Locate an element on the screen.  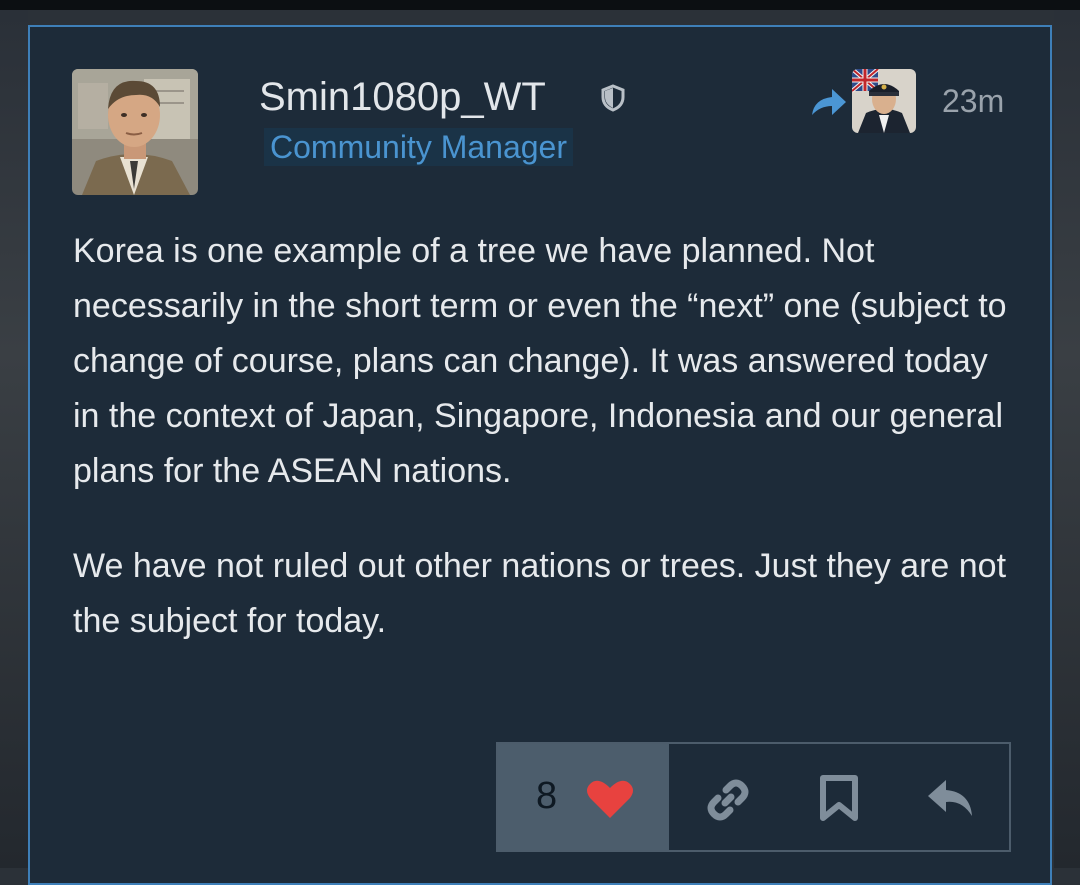
background-right is located at coordinates (1067, 439).